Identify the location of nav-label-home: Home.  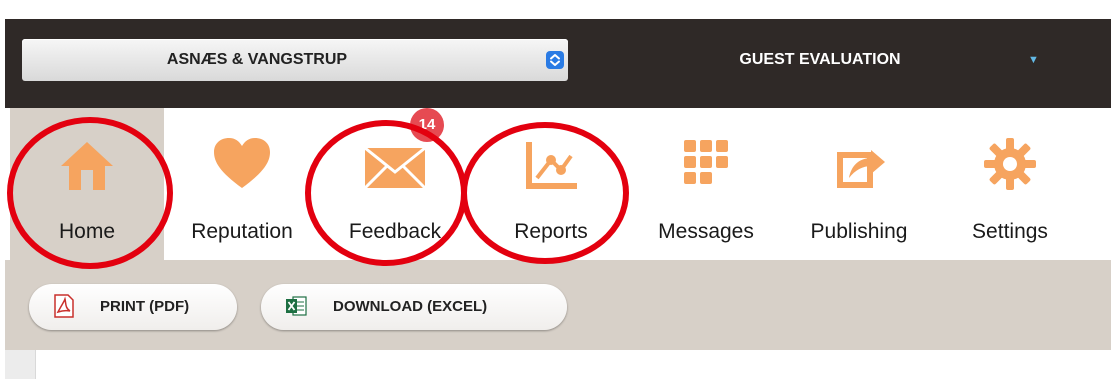
(87, 231).